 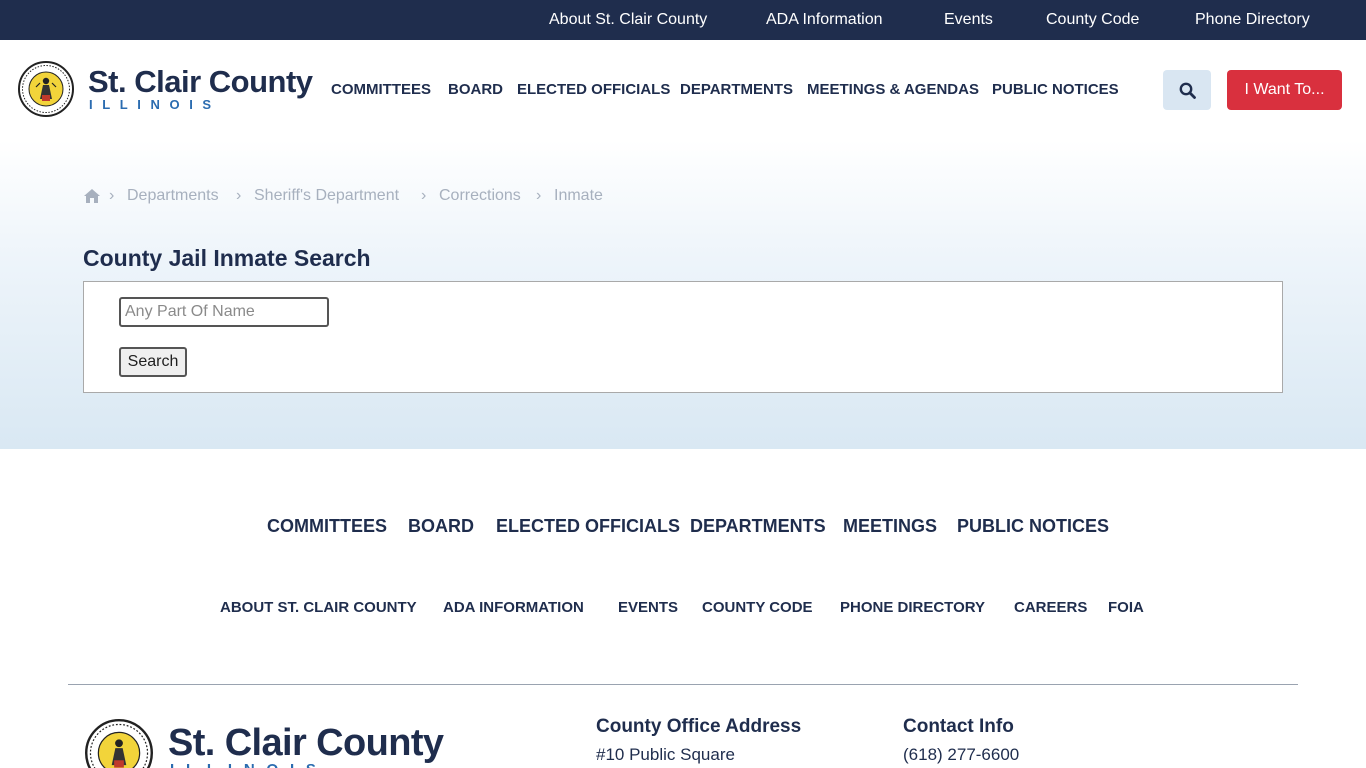 I want to click on footer-link-events: EVENTS, so click(x=648, y=608).